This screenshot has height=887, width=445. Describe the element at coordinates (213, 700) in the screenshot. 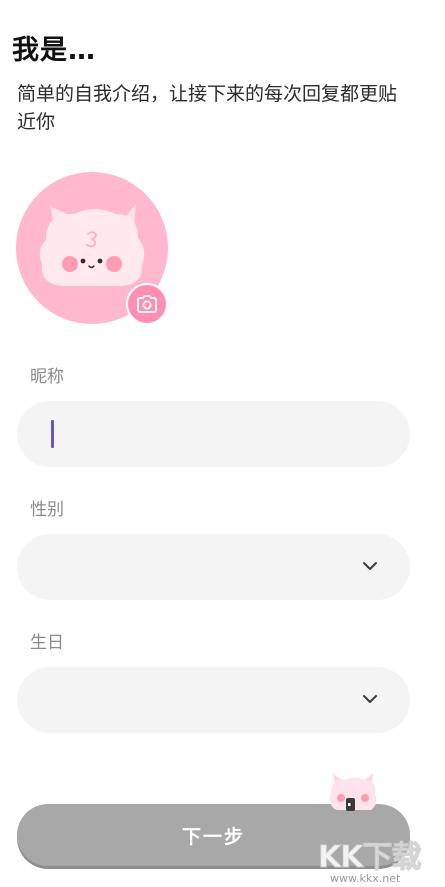

I see `birthday-select` at that location.